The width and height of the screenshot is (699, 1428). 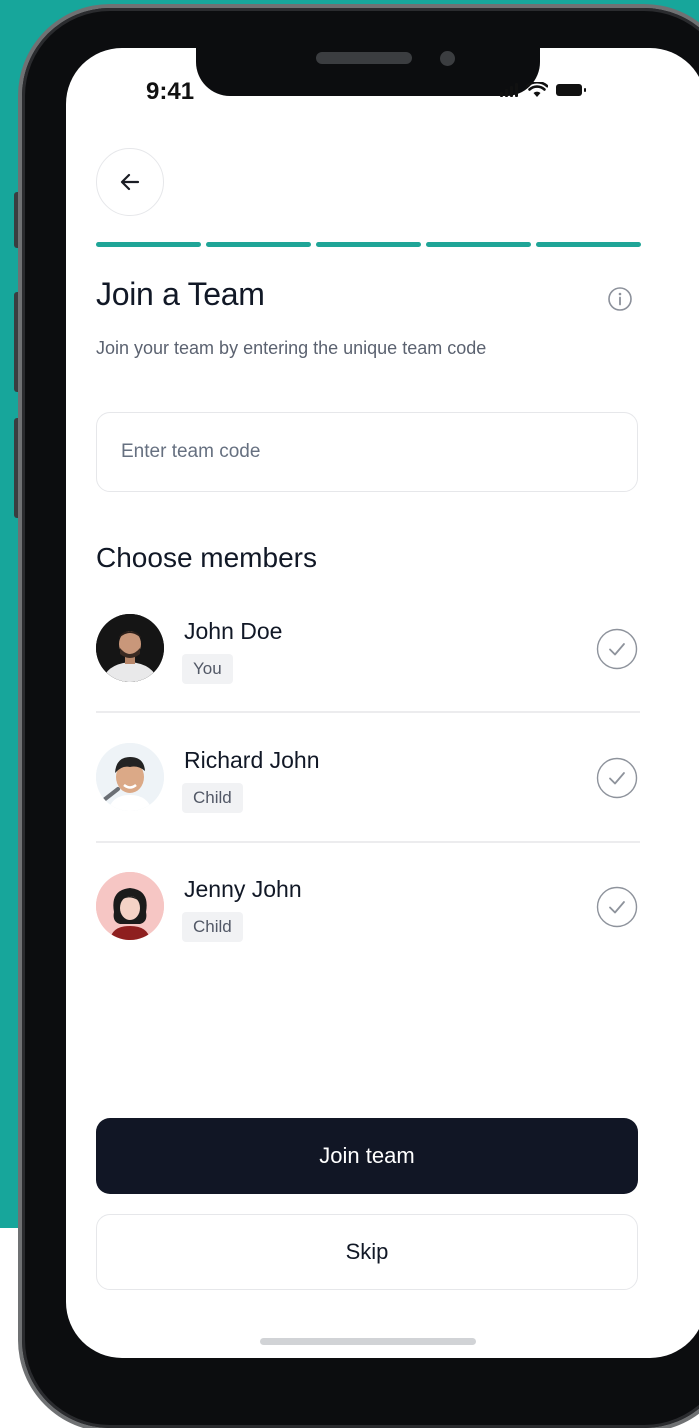 I want to click on back-button, so click(x=130, y=182).